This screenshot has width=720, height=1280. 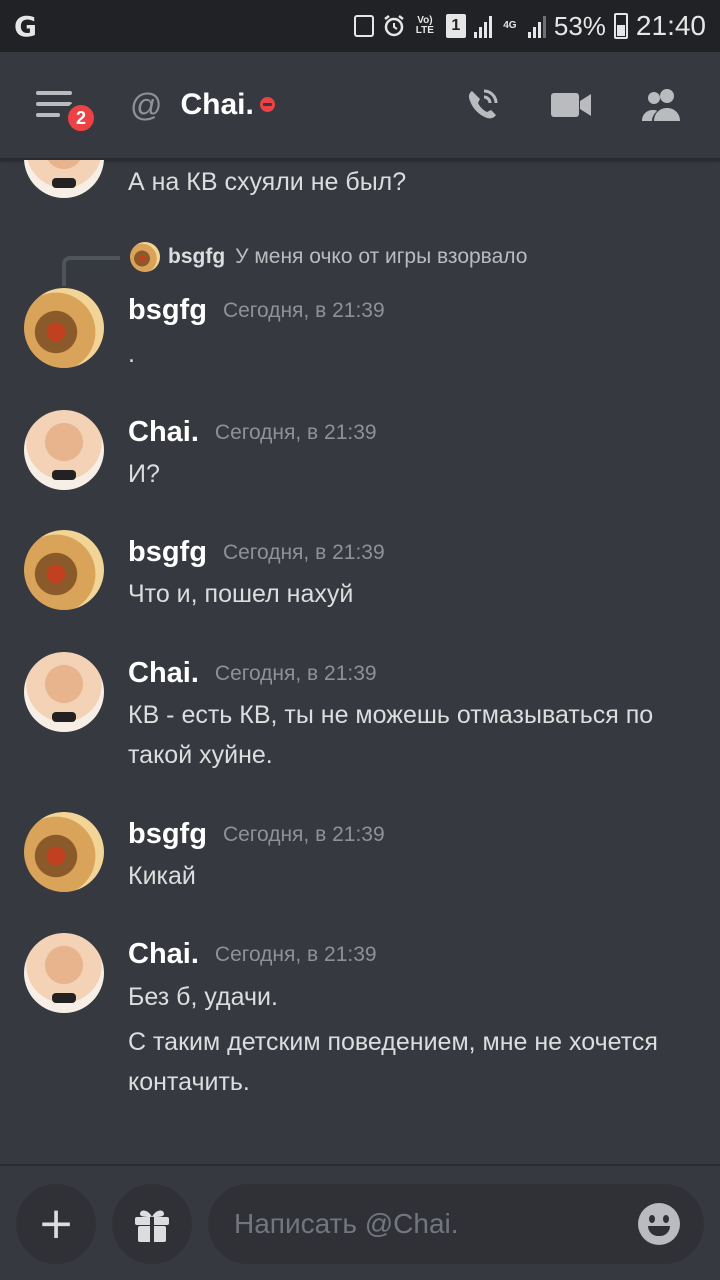 What do you see at coordinates (482, 105) in the screenshot?
I see `phone-call-icon` at bounding box center [482, 105].